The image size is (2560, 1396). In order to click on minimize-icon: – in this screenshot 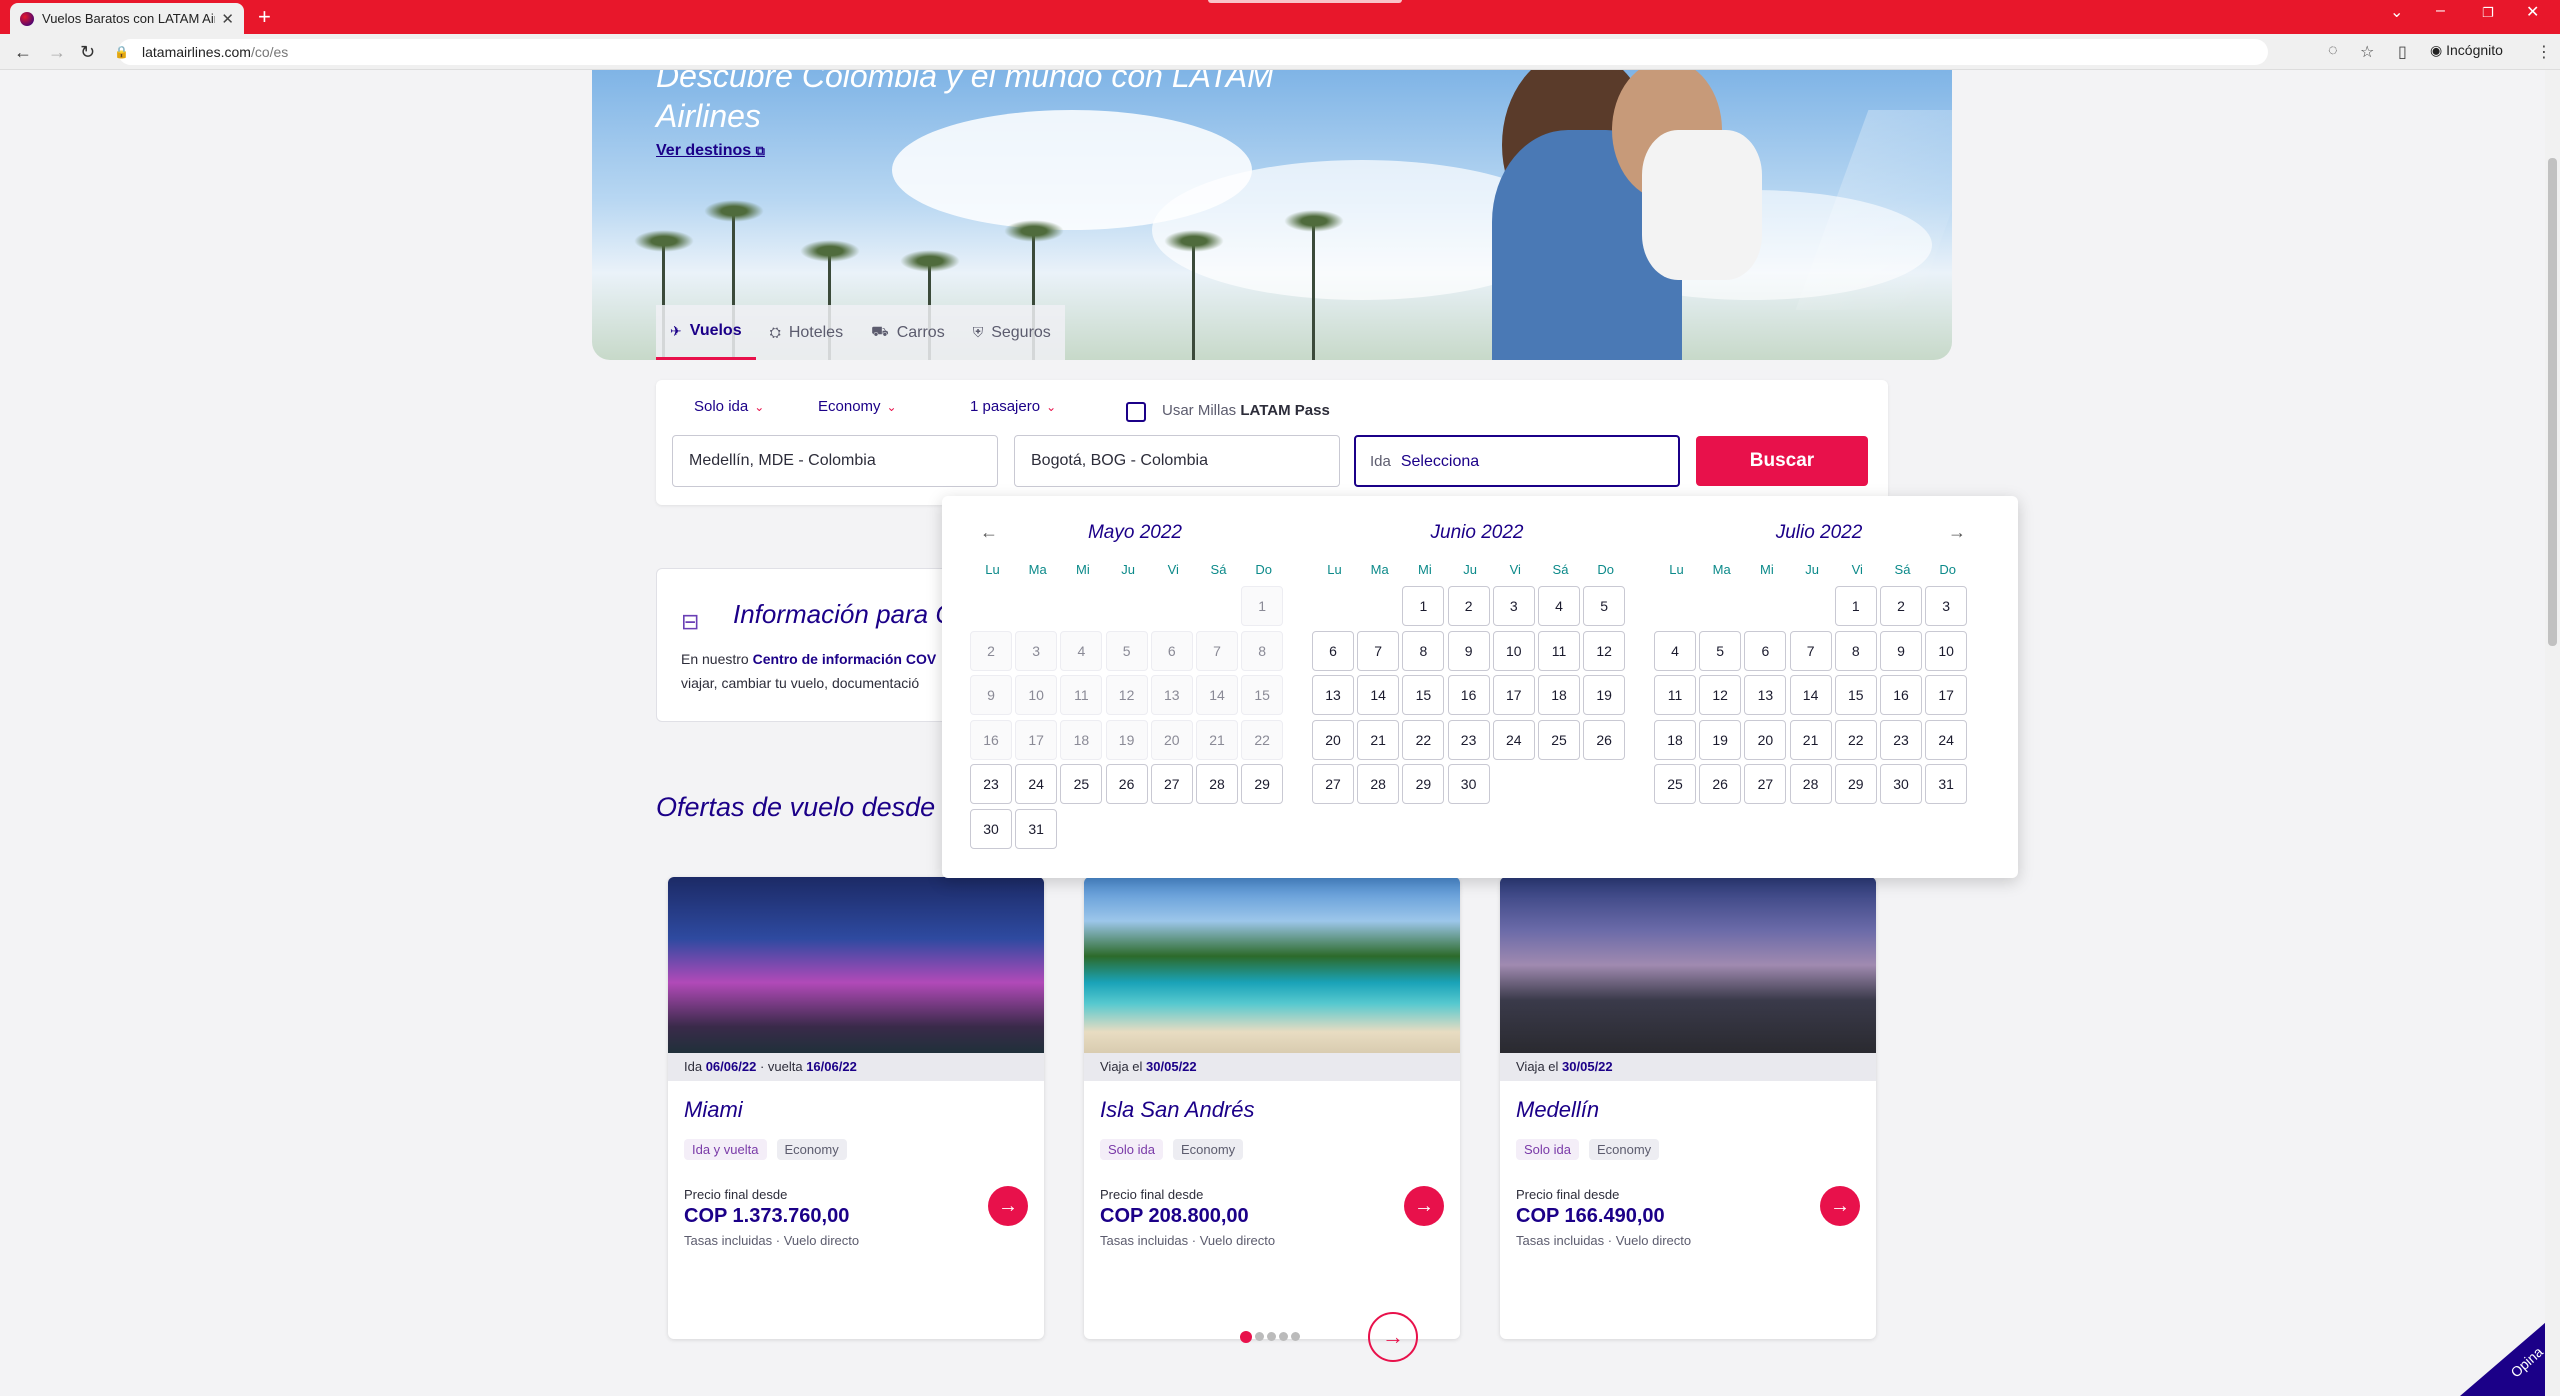, I will do `click(2440, 11)`.